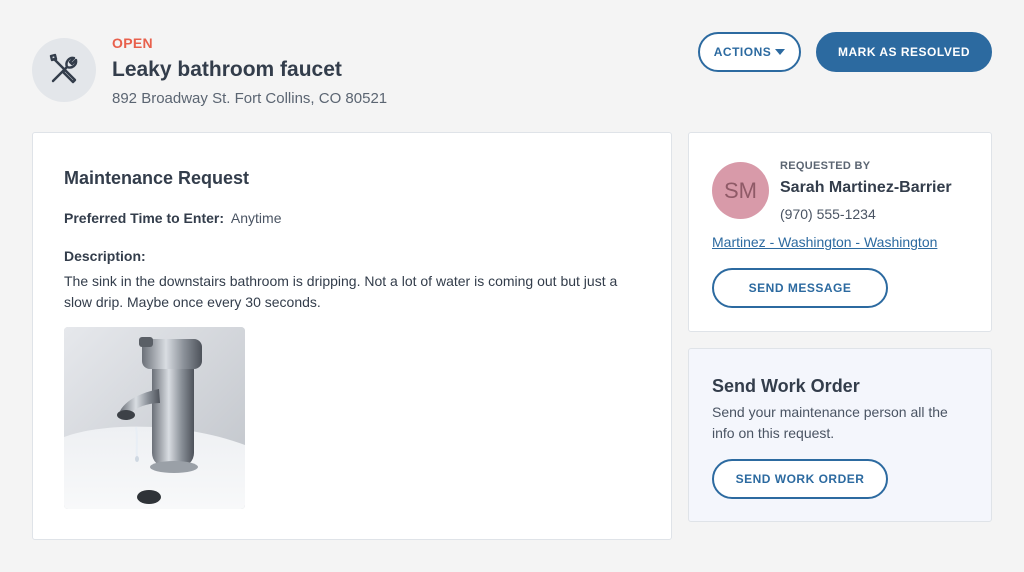  I want to click on status-badge: OPEN, so click(132, 43).